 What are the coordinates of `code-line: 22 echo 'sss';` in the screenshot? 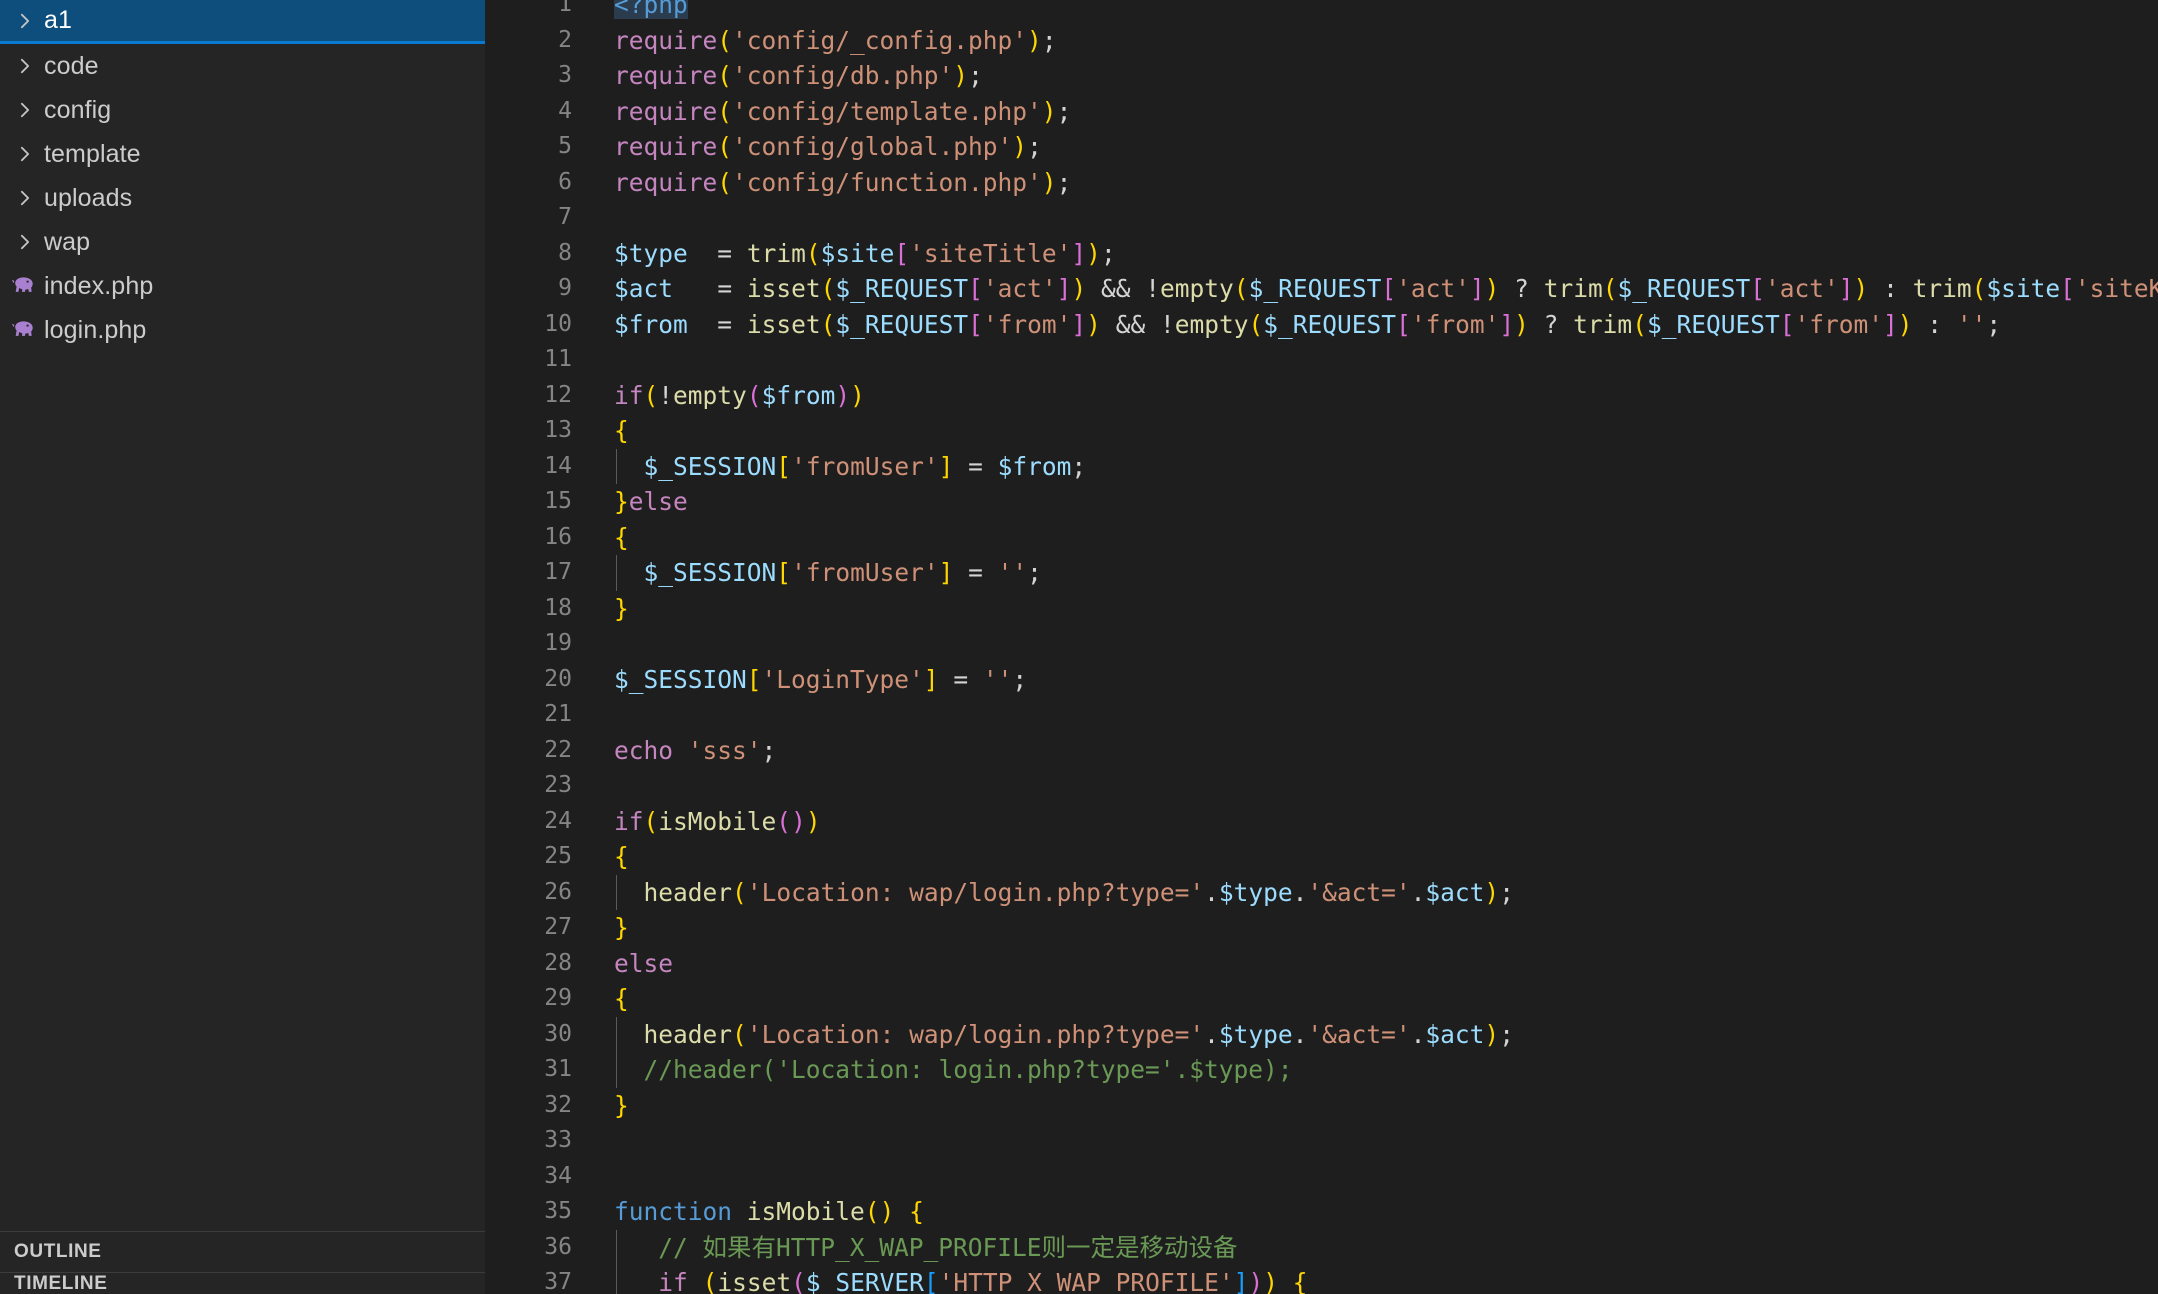 It's located at (1321, 751).